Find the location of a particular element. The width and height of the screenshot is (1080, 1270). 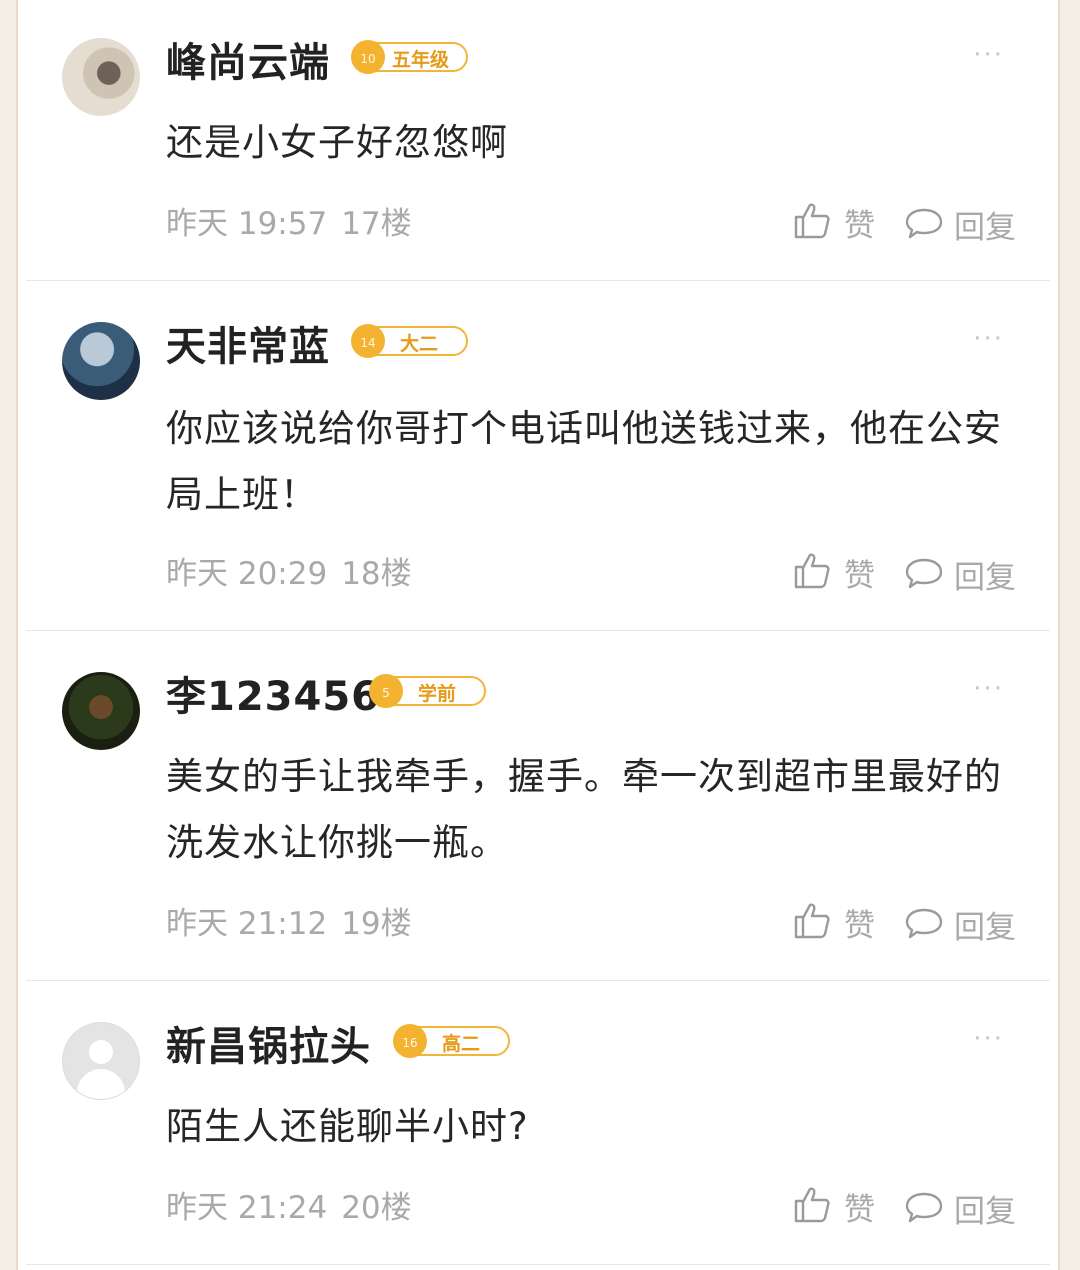

username: 李123456 is located at coordinates (273, 693).